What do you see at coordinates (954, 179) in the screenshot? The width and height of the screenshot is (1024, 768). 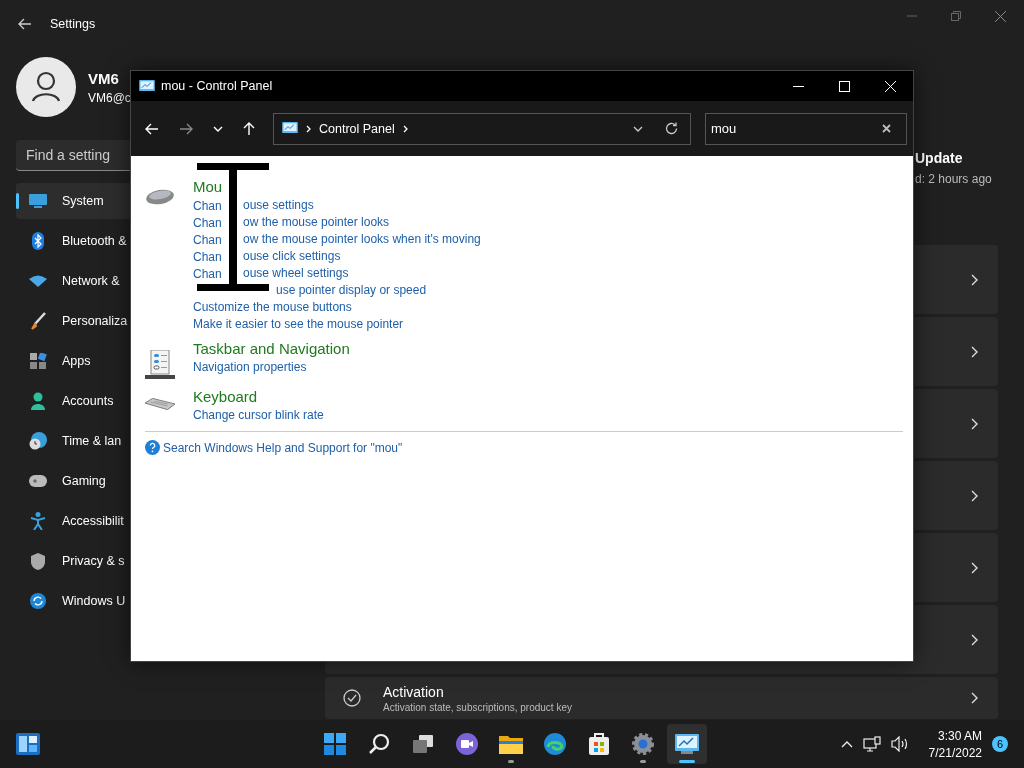 I see `update-subtitle: d: 2 hours ago` at bounding box center [954, 179].